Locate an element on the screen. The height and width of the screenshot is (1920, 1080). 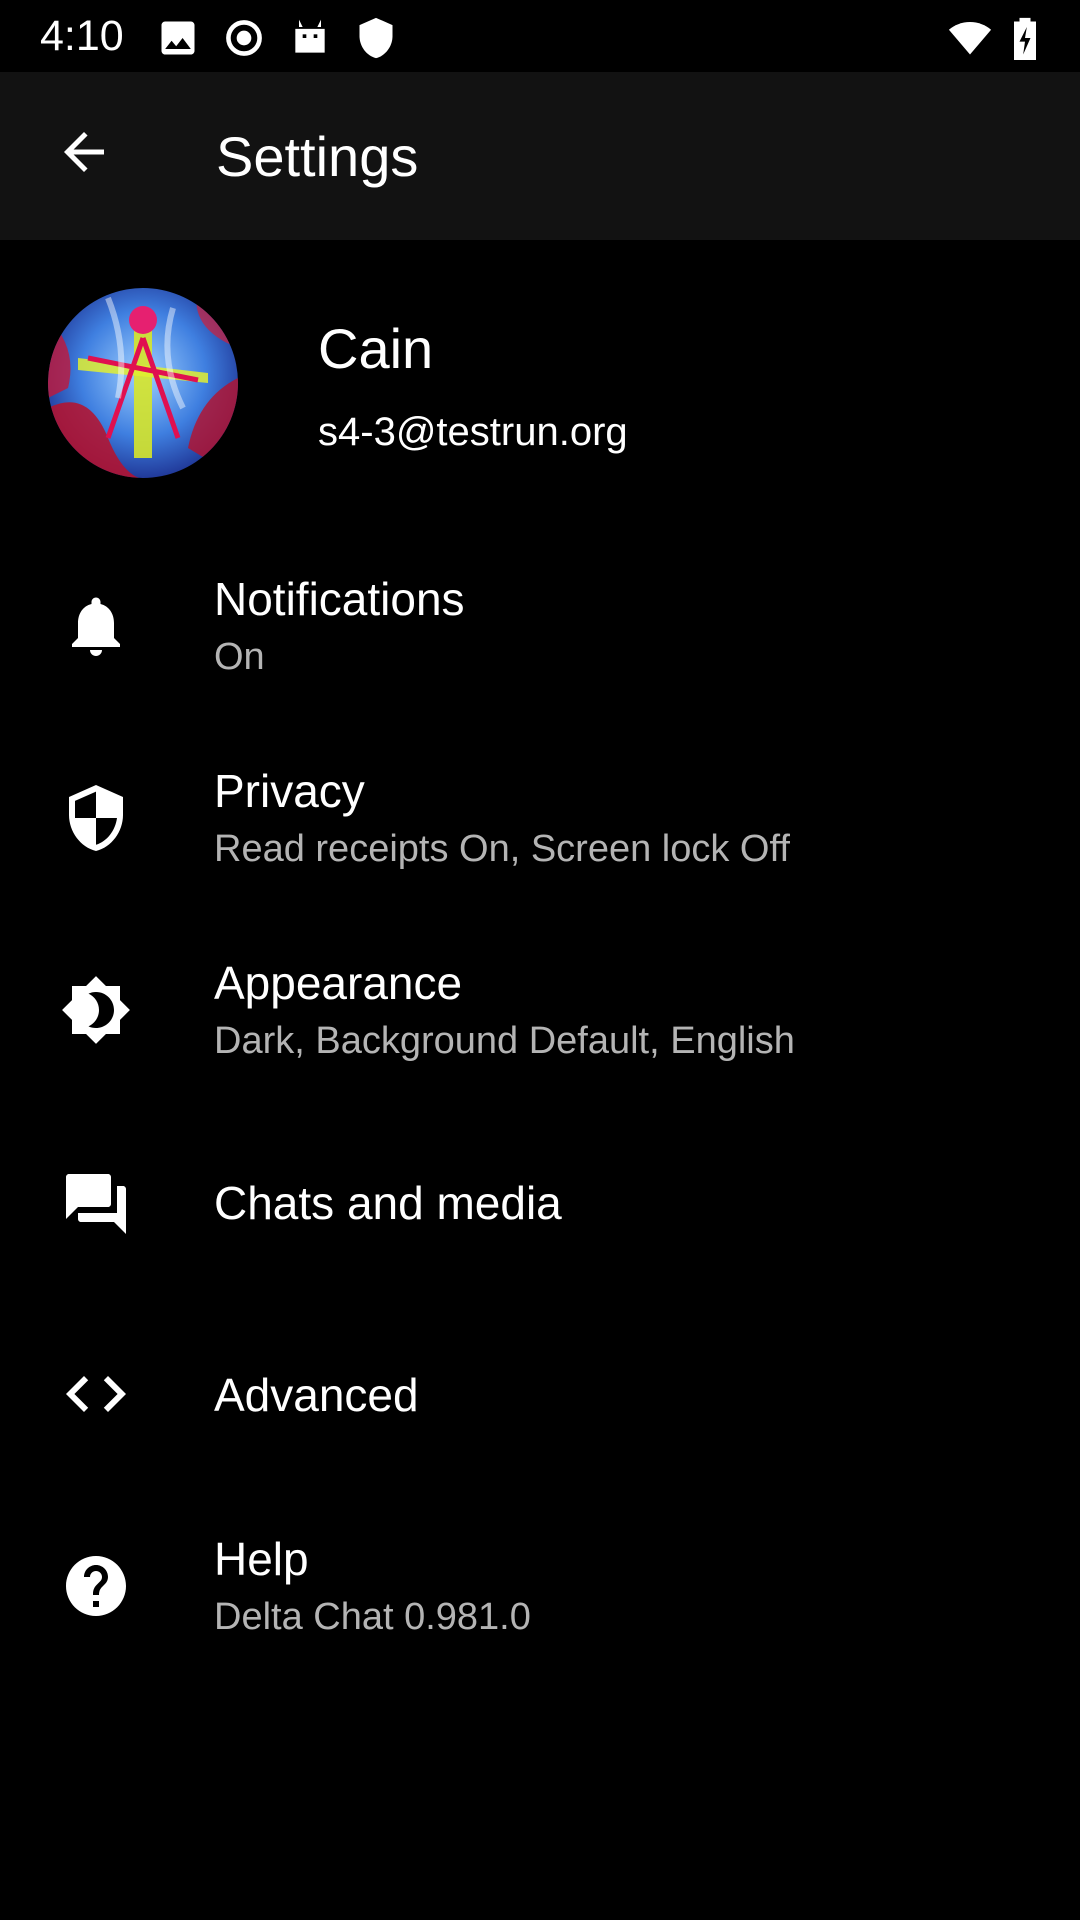
status-bar: 4:10 is located at coordinates (540, 36).